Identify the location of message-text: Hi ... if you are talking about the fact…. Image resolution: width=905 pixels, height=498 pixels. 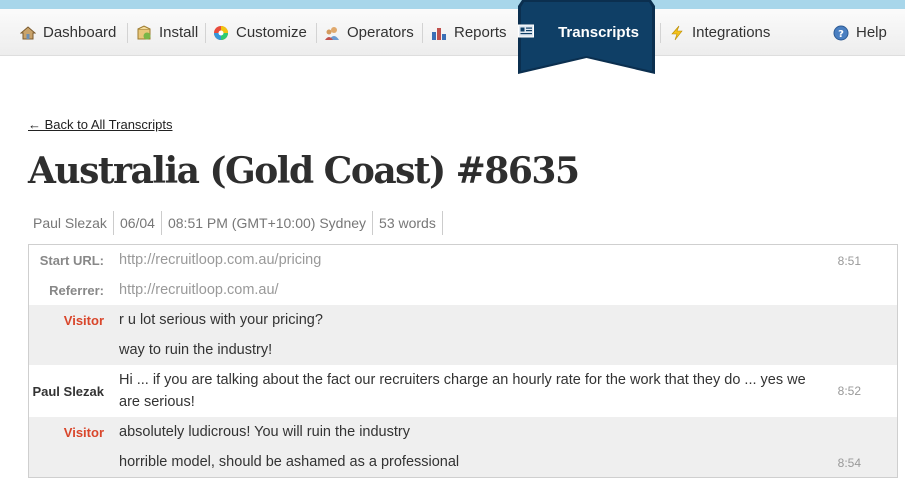
(462, 391).